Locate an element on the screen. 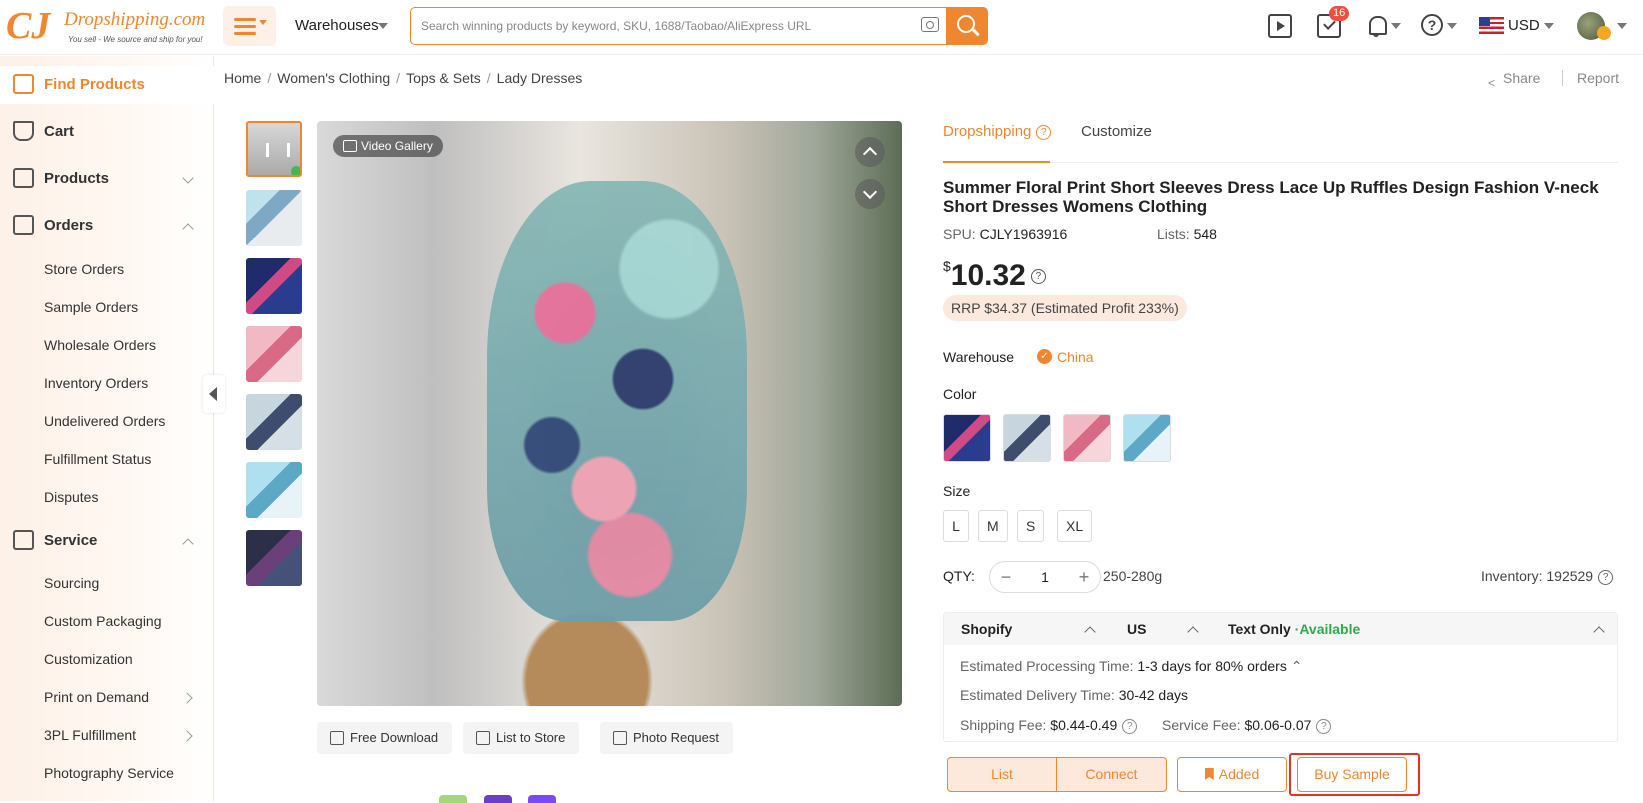 This screenshot has width=1643, height=803. size-option-s: S is located at coordinates (1031, 526).